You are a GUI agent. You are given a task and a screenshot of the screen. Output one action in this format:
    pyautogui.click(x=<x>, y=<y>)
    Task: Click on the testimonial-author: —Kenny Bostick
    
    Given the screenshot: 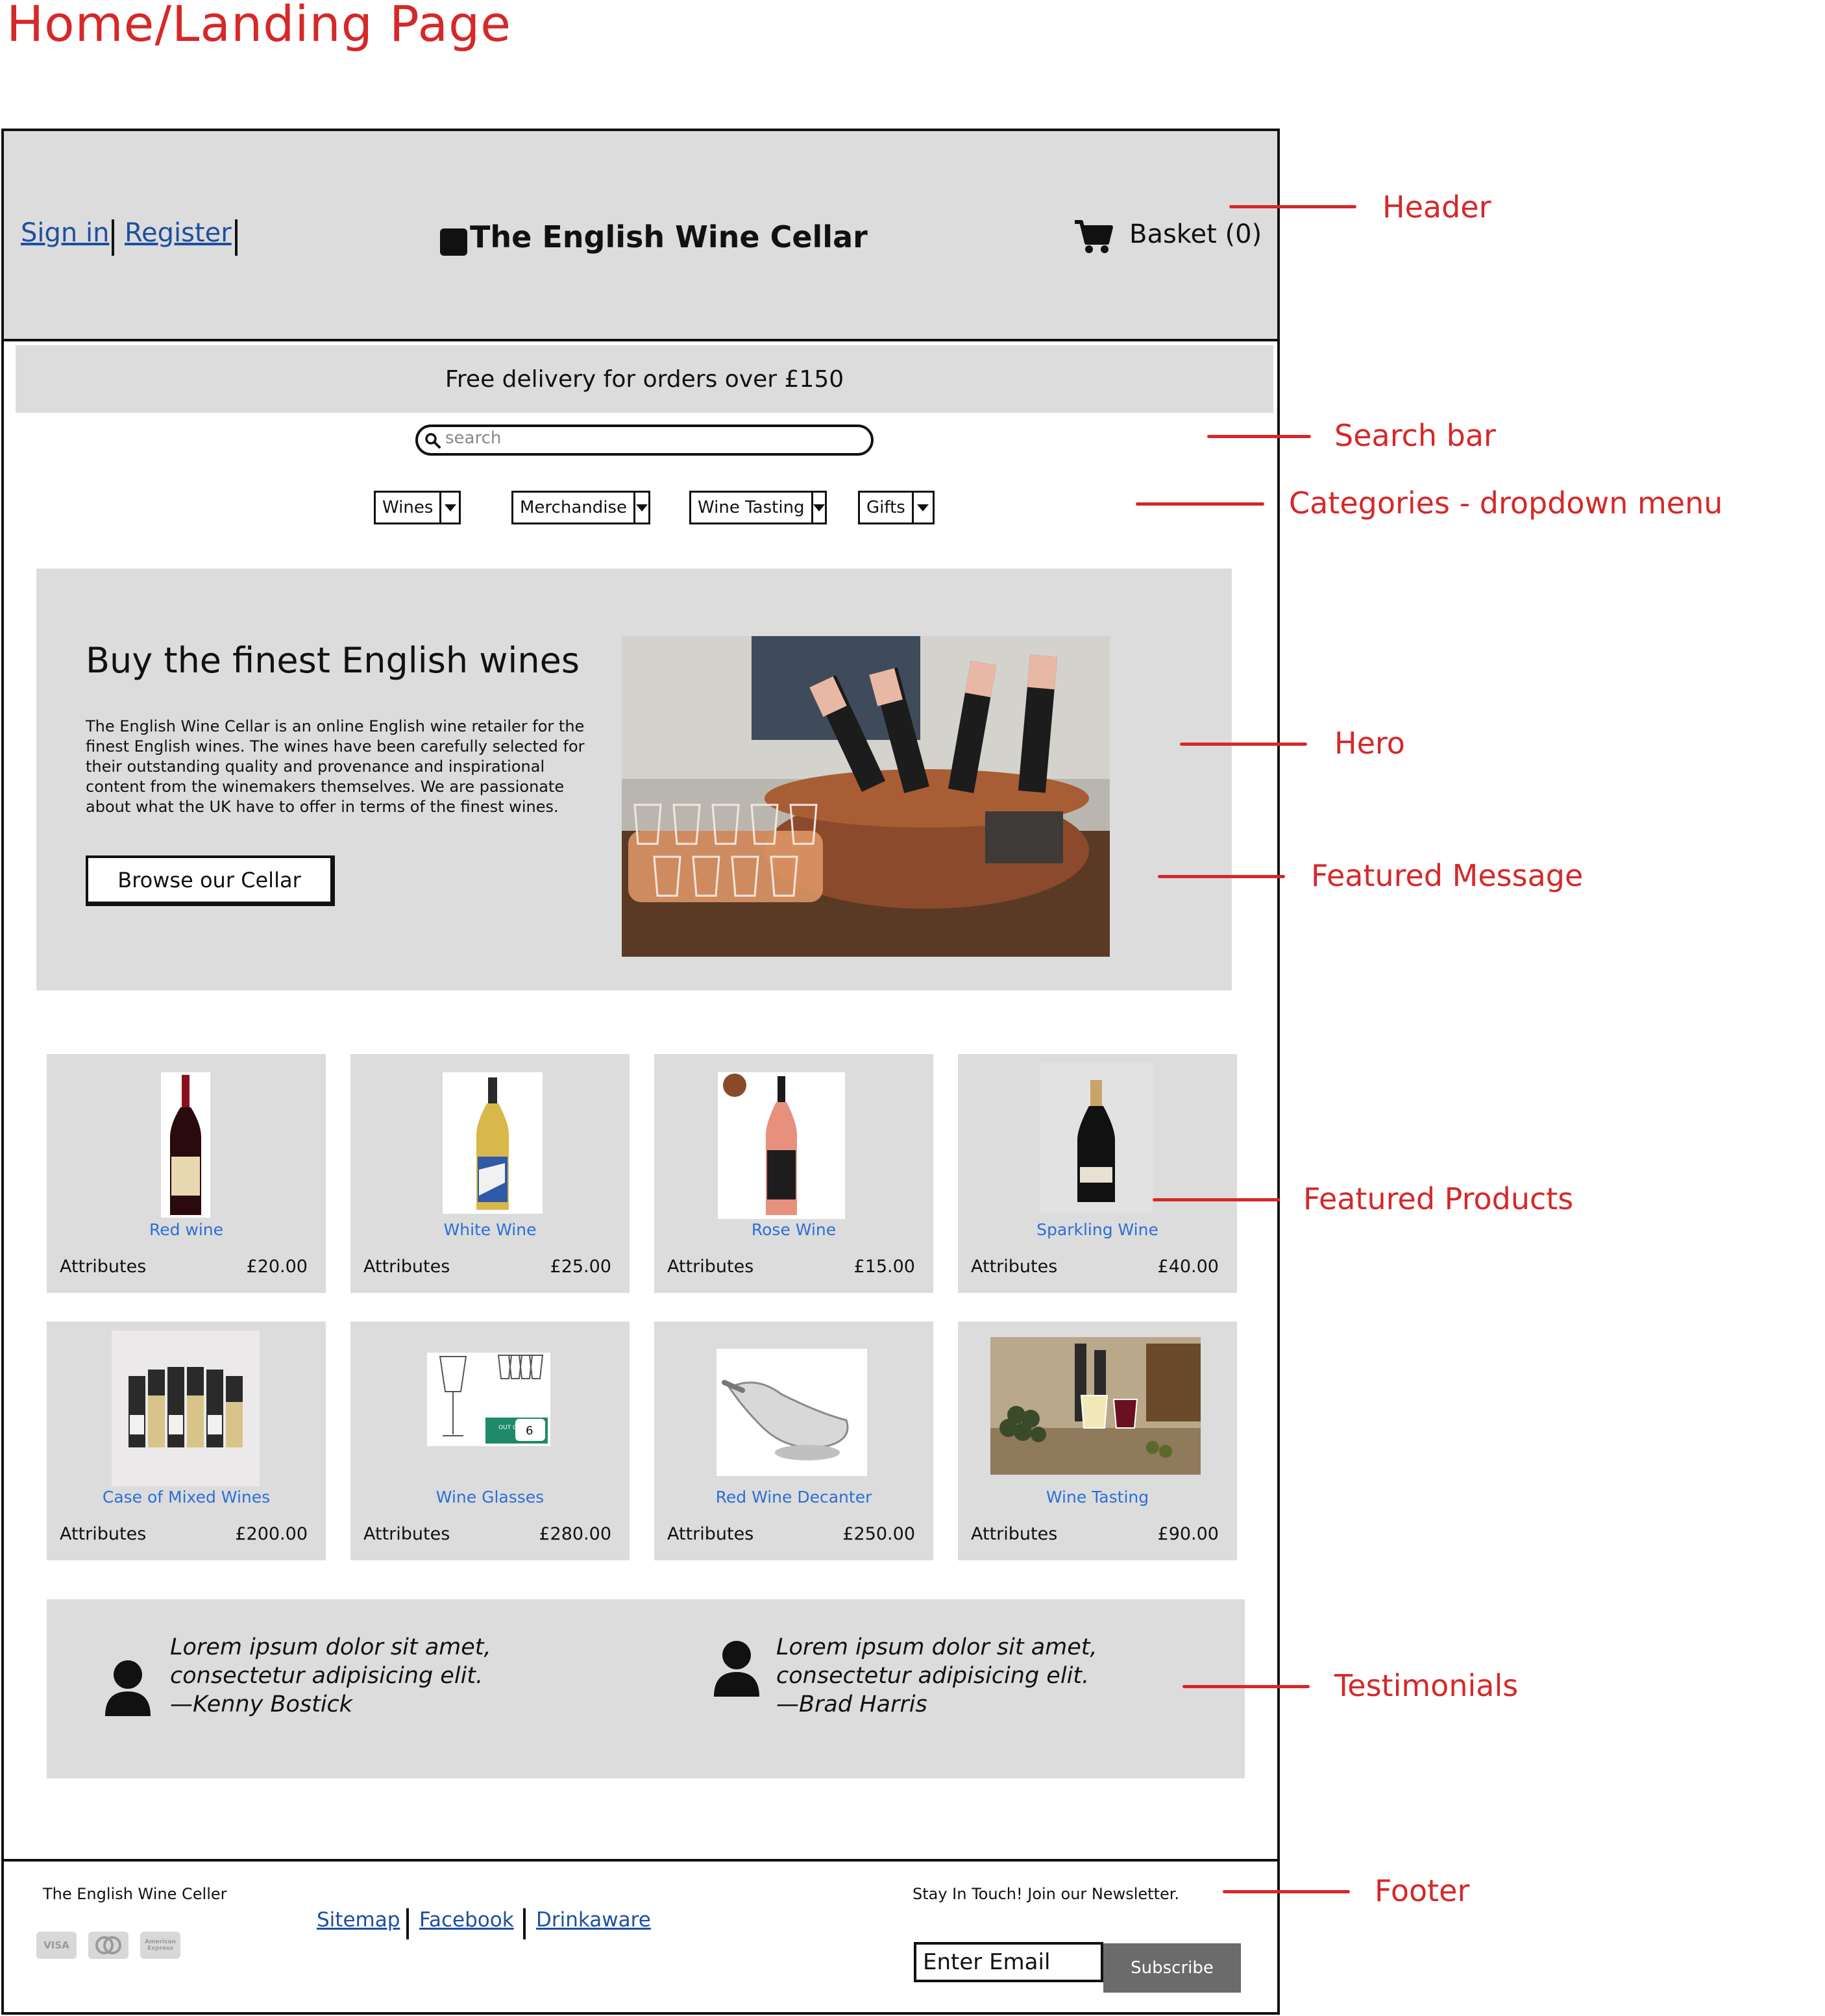 What is the action you would take?
    pyautogui.click(x=261, y=1704)
    